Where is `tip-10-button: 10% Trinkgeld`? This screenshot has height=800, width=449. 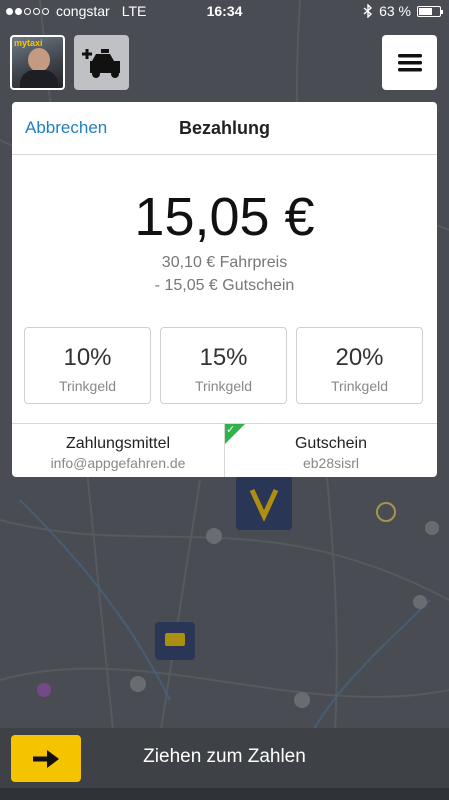
tip-10-button: 10% Trinkgeld is located at coordinates (87, 365).